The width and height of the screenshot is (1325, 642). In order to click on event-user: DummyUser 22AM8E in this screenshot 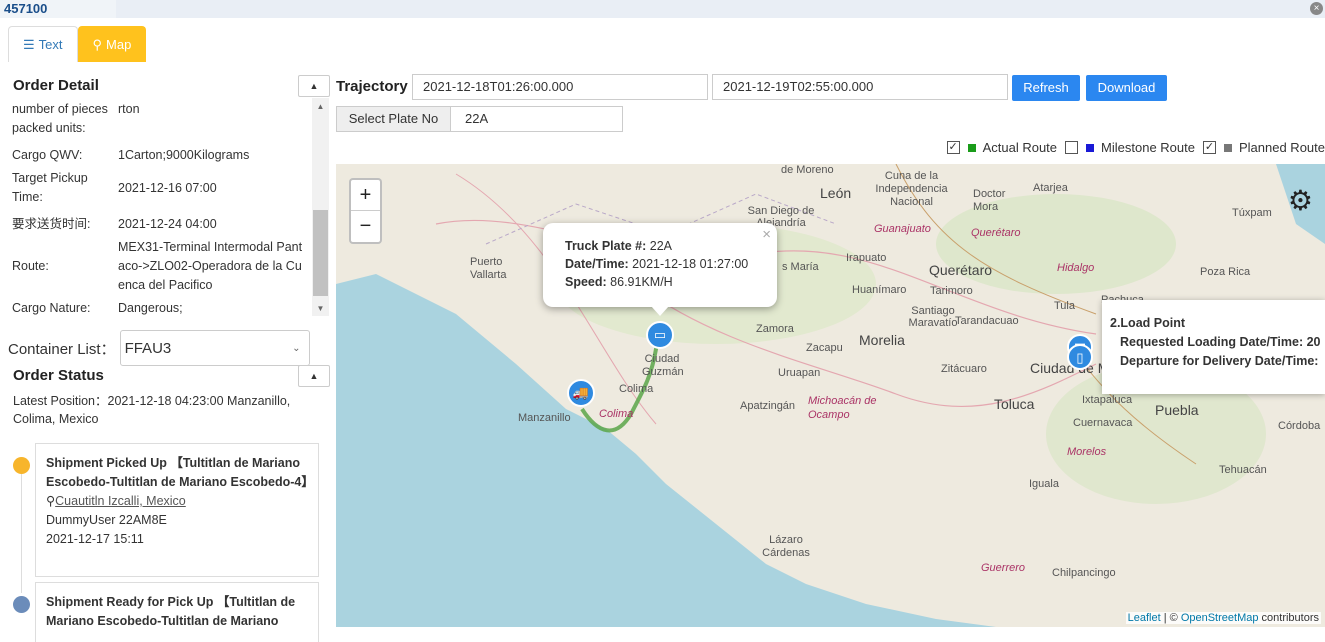, I will do `click(106, 520)`.